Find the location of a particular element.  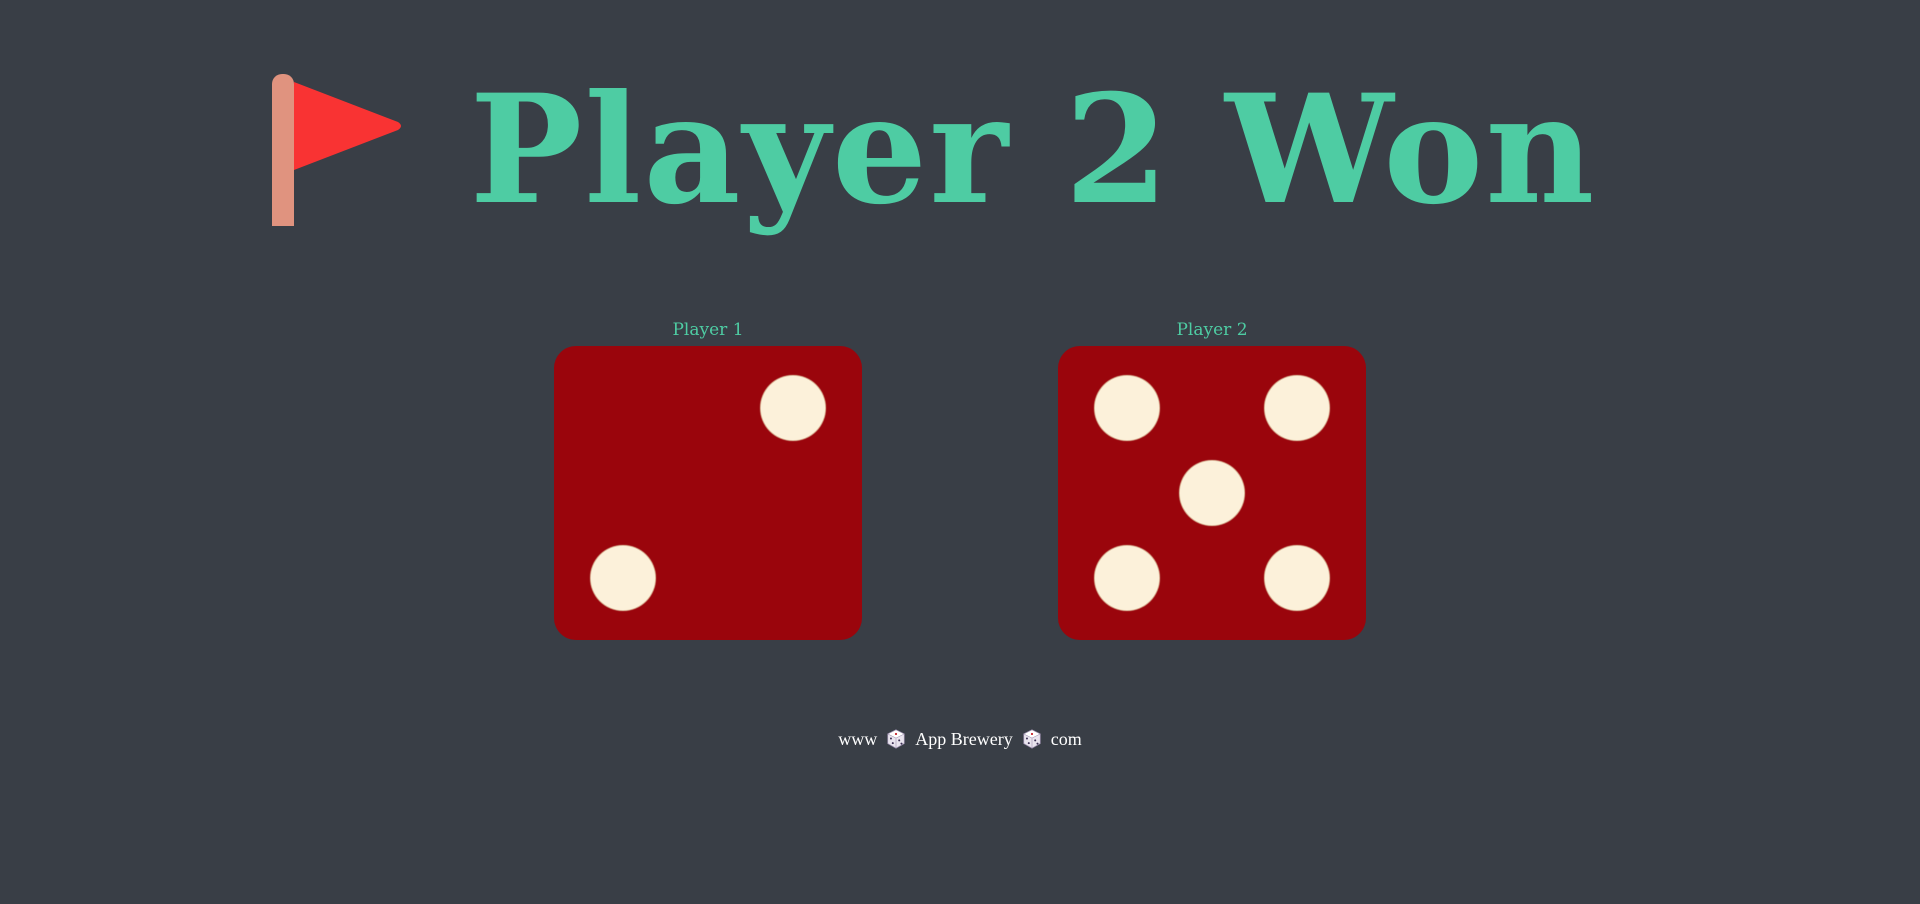

player-2-die is located at coordinates (1212, 493).